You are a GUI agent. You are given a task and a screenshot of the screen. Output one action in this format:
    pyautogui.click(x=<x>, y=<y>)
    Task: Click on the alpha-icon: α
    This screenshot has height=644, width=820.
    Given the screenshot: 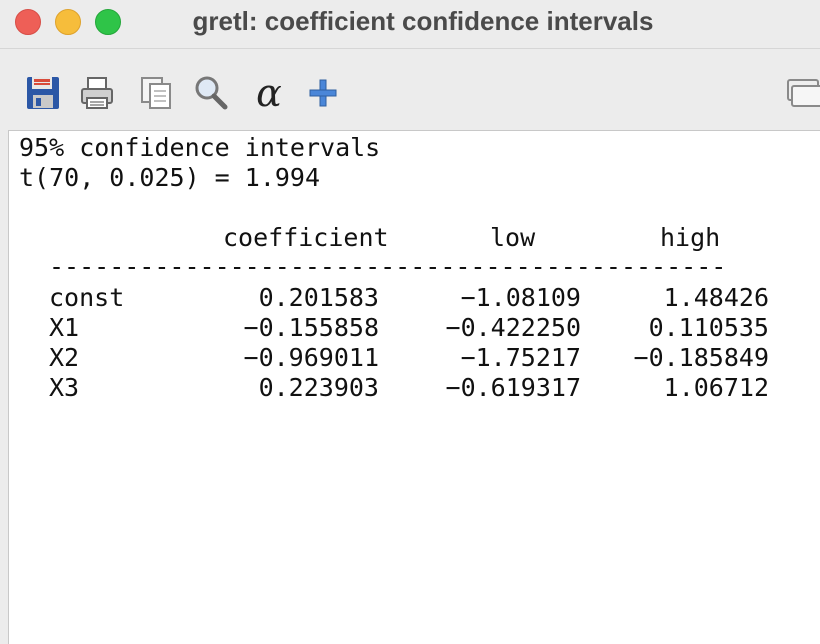 What is the action you would take?
    pyautogui.click(x=269, y=93)
    